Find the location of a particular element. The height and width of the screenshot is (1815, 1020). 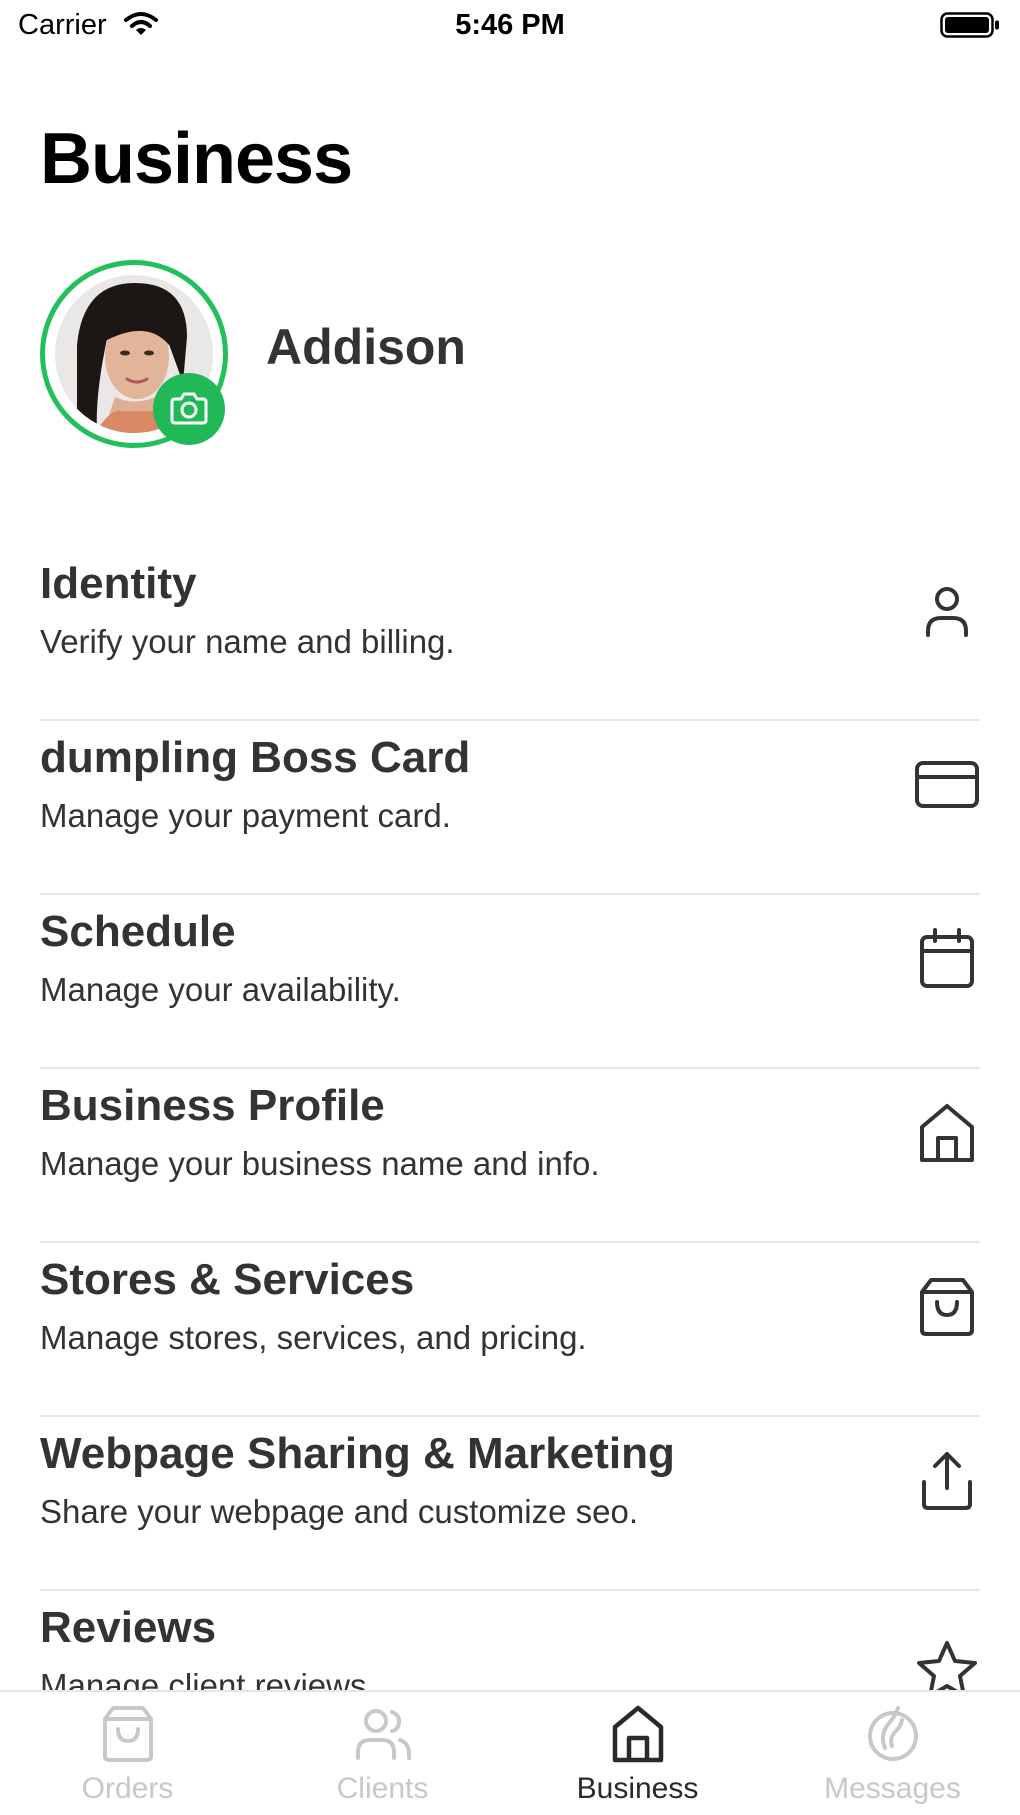

menu-item-subtitle: Manage your business name and info. is located at coordinates (320, 1163).